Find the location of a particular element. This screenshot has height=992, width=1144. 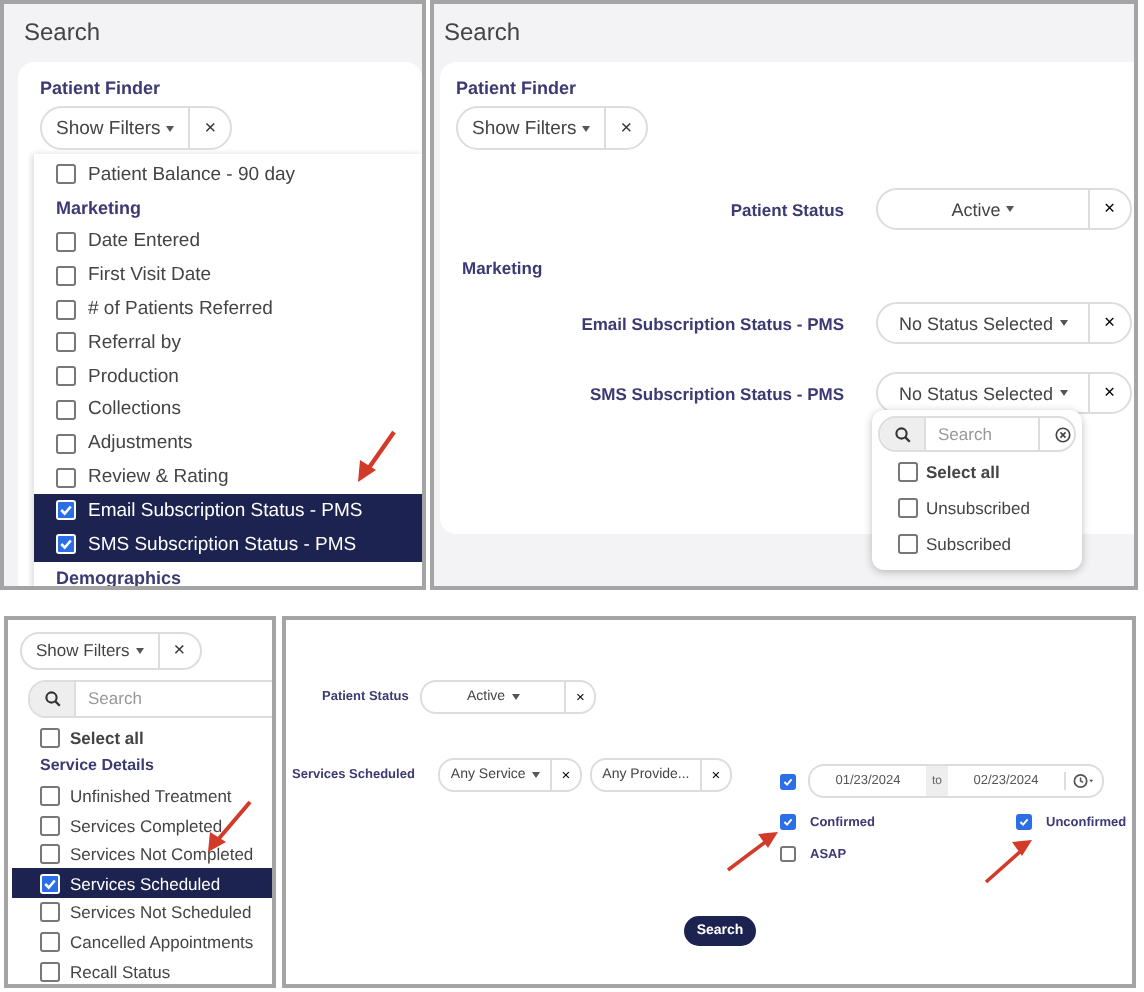

menu-item: SMS Subscription Status - PMS is located at coordinates (228, 544).